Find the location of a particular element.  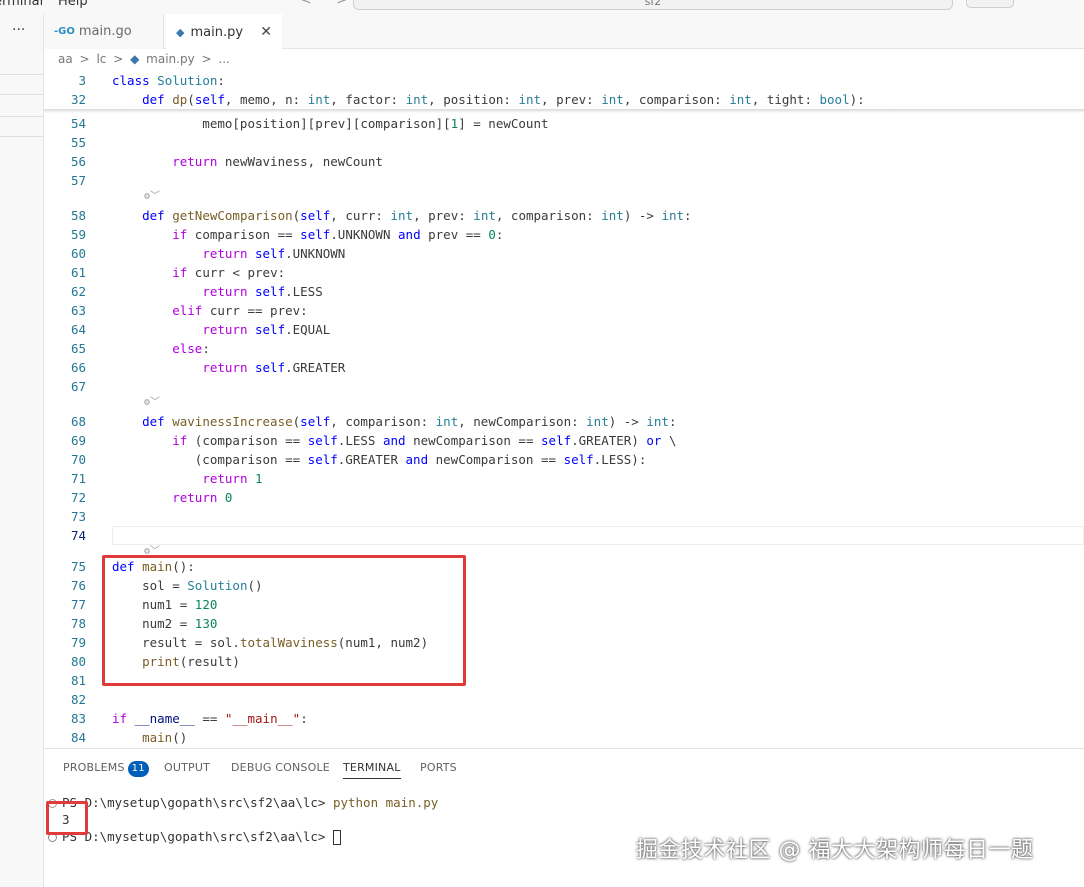

panel-tab-problems: PROBLEMS 11 is located at coordinates (106, 769).